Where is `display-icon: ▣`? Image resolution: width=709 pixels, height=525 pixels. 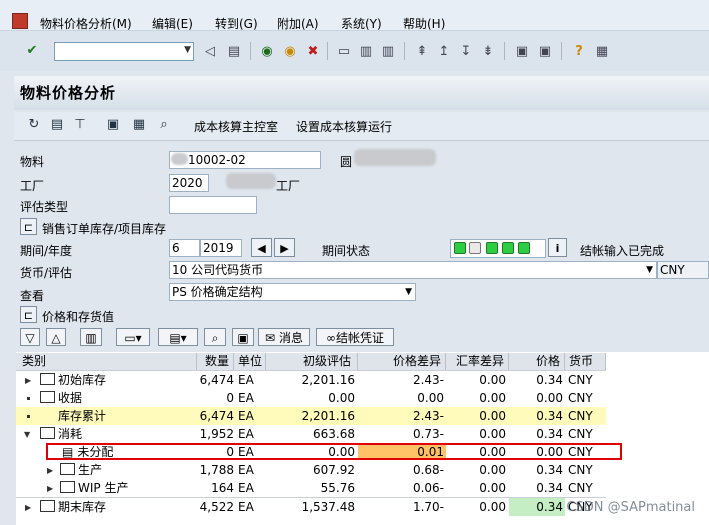
display-icon: ▣ is located at coordinates (243, 337).